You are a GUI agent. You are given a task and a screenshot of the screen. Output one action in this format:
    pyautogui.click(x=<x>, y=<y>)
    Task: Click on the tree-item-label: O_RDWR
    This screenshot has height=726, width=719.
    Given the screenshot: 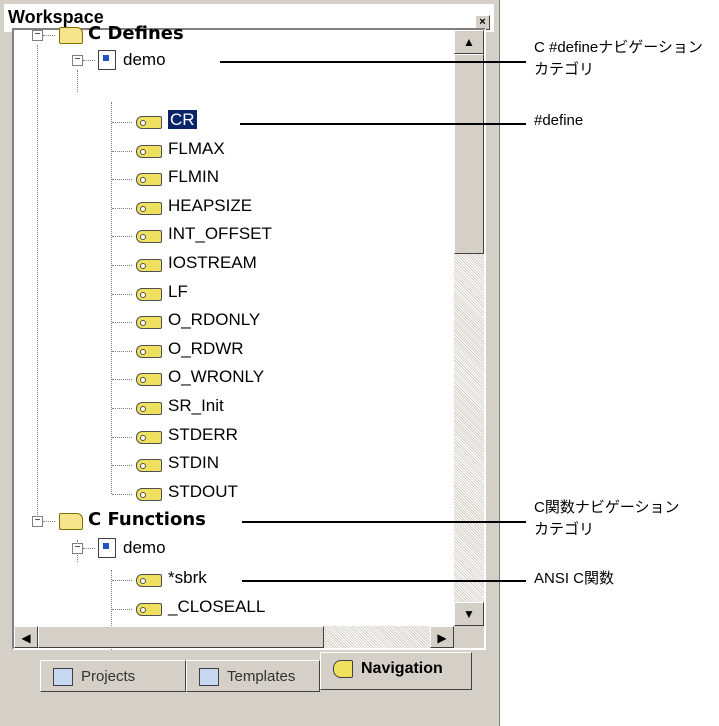 What is the action you would take?
    pyautogui.click(x=206, y=348)
    